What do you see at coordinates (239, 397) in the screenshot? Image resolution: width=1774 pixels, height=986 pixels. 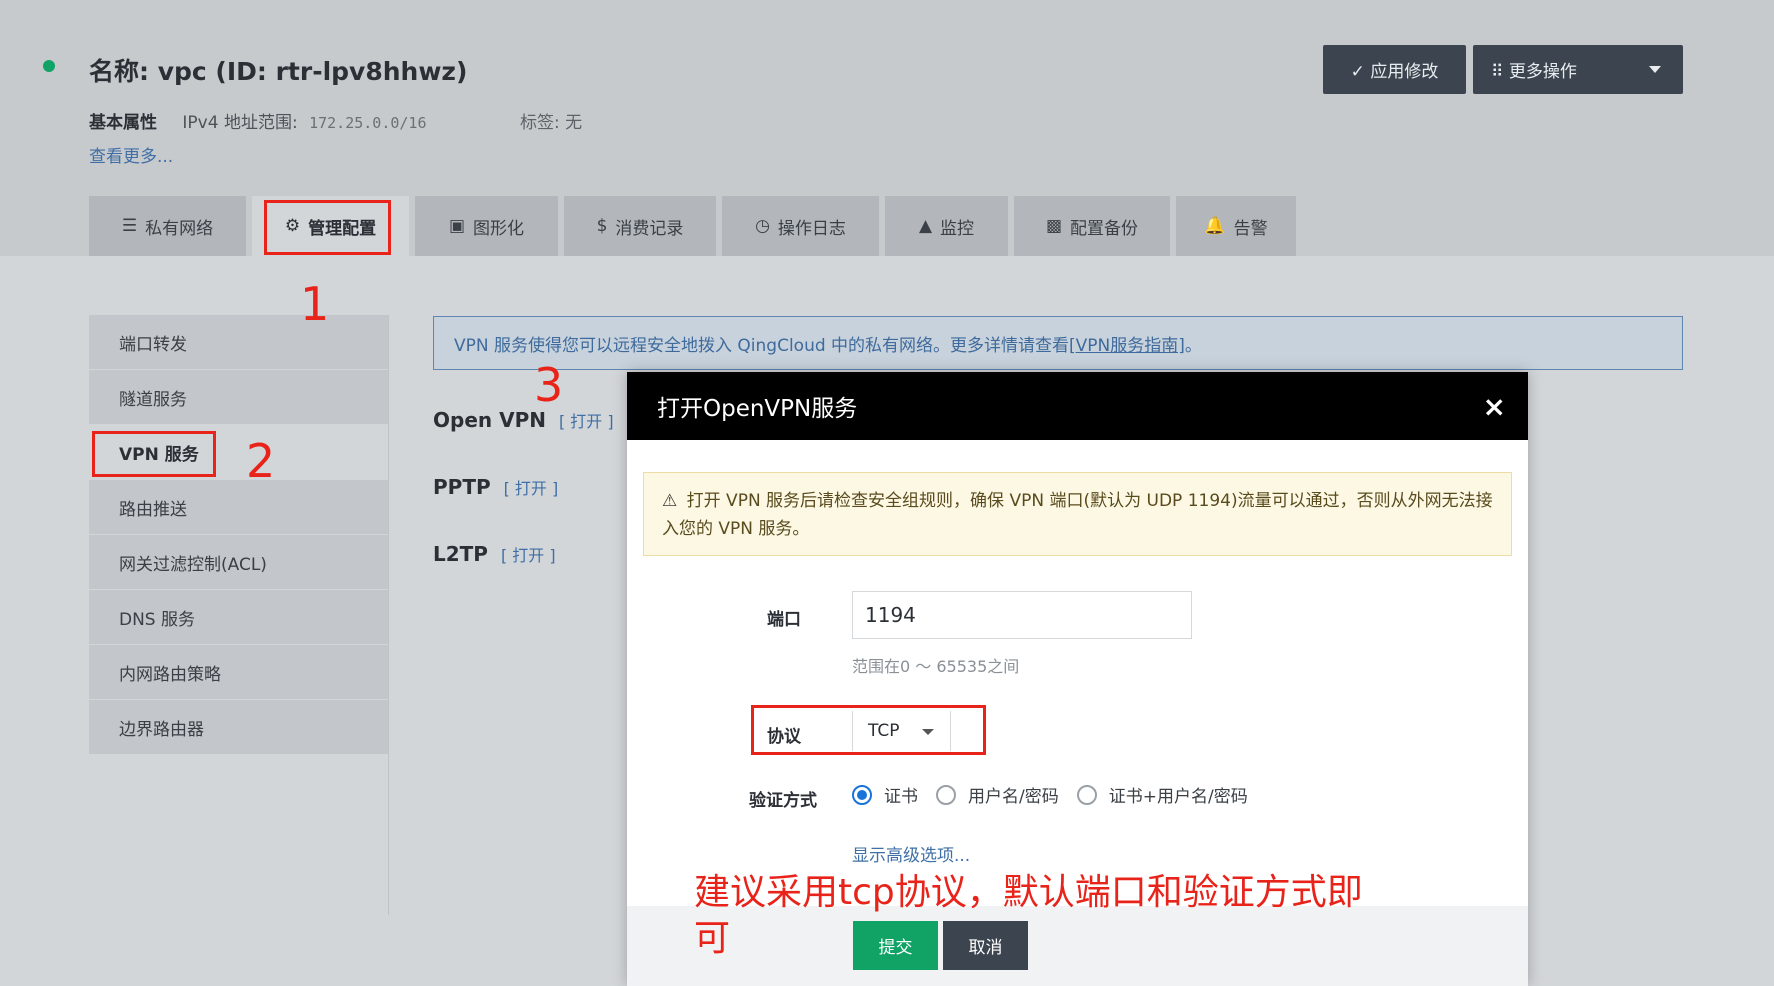 I see `sidebar-item-tunnel: 隧道服务` at bounding box center [239, 397].